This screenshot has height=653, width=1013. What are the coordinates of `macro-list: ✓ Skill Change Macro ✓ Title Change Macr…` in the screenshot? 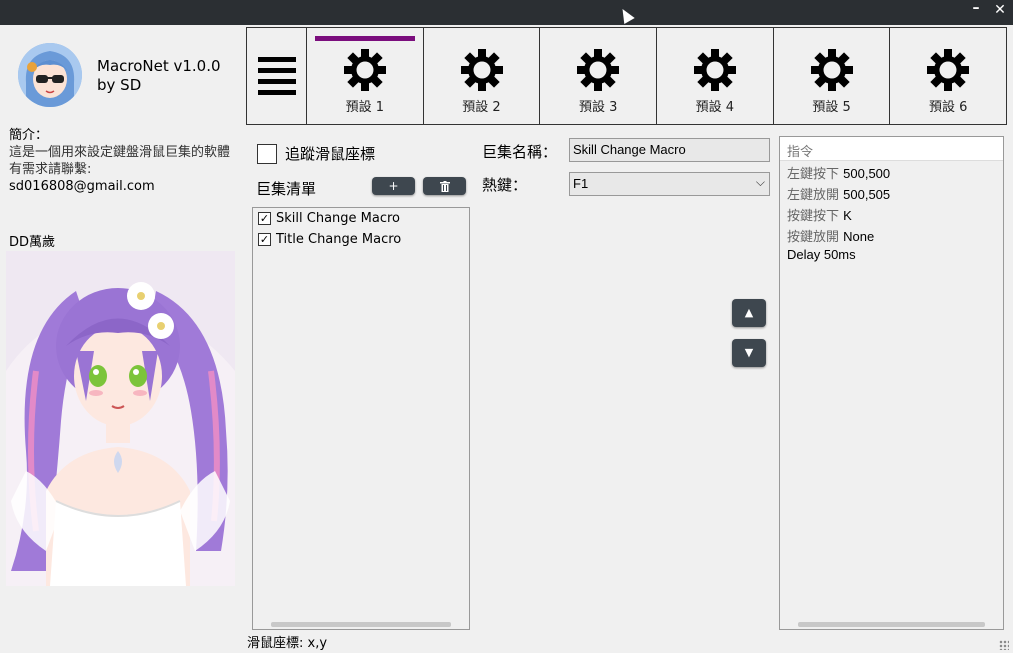 It's located at (361, 418).